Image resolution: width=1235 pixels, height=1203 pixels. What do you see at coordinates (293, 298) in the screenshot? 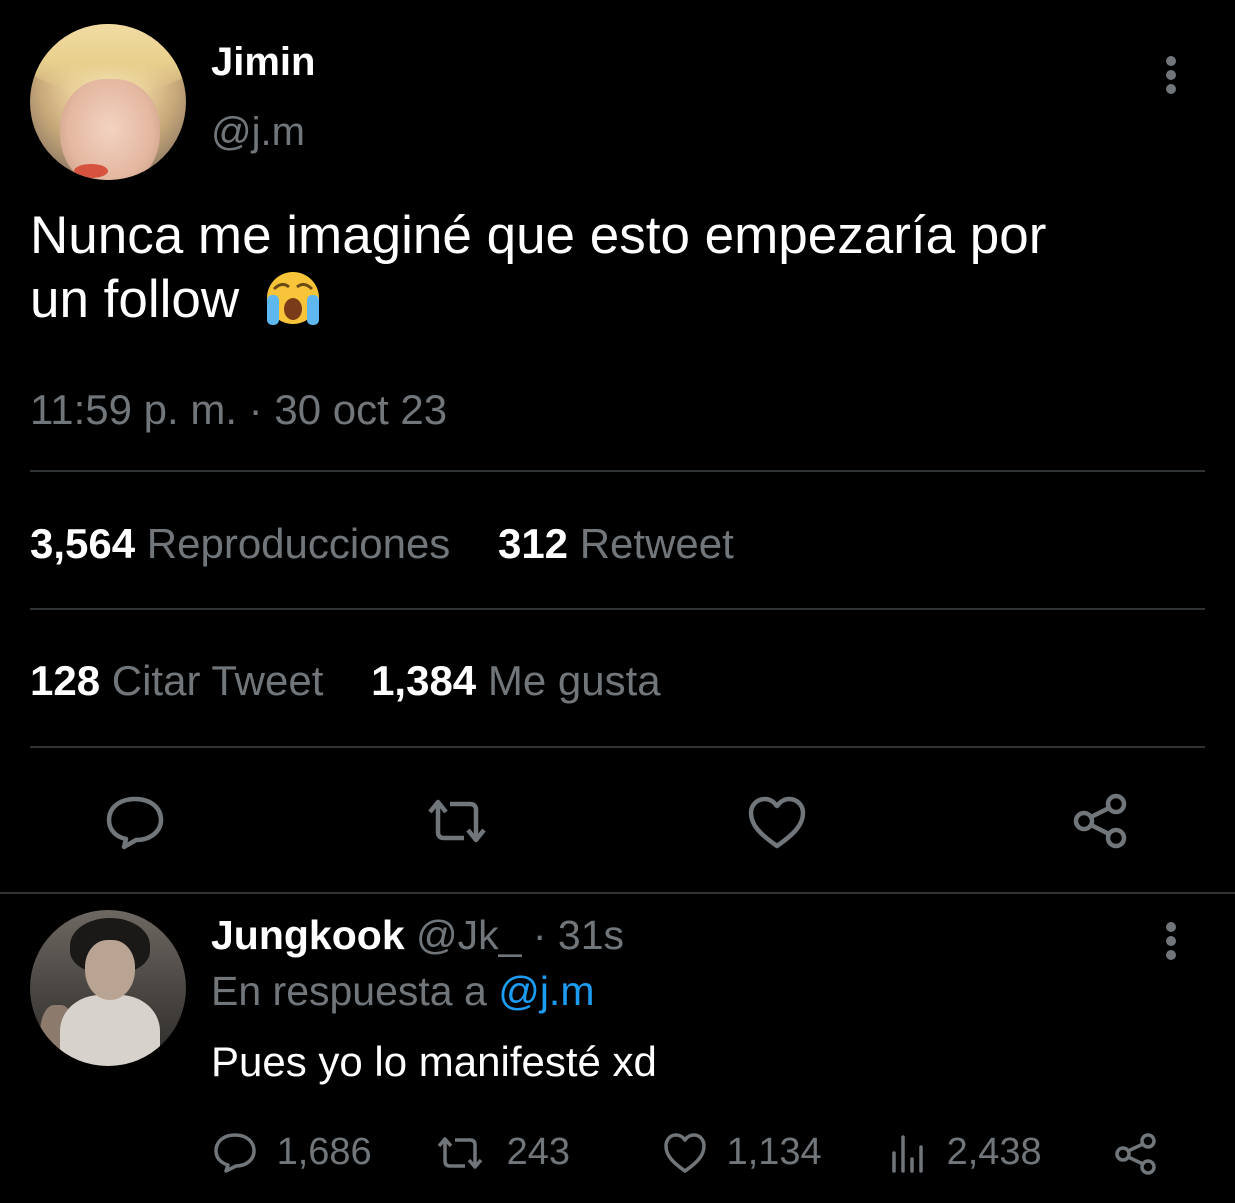
I see `crying-emoji` at bounding box center [293, 298].